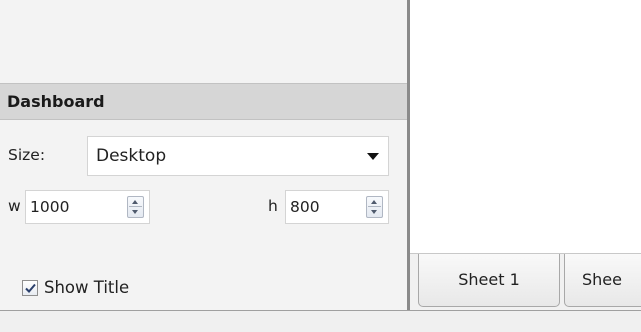 Image resolution: width=641 pixels, height=332 pixels. Describe the element at coordinates (86, 288) in the screenshot. I see `show-title-label: Show Title` at that location.